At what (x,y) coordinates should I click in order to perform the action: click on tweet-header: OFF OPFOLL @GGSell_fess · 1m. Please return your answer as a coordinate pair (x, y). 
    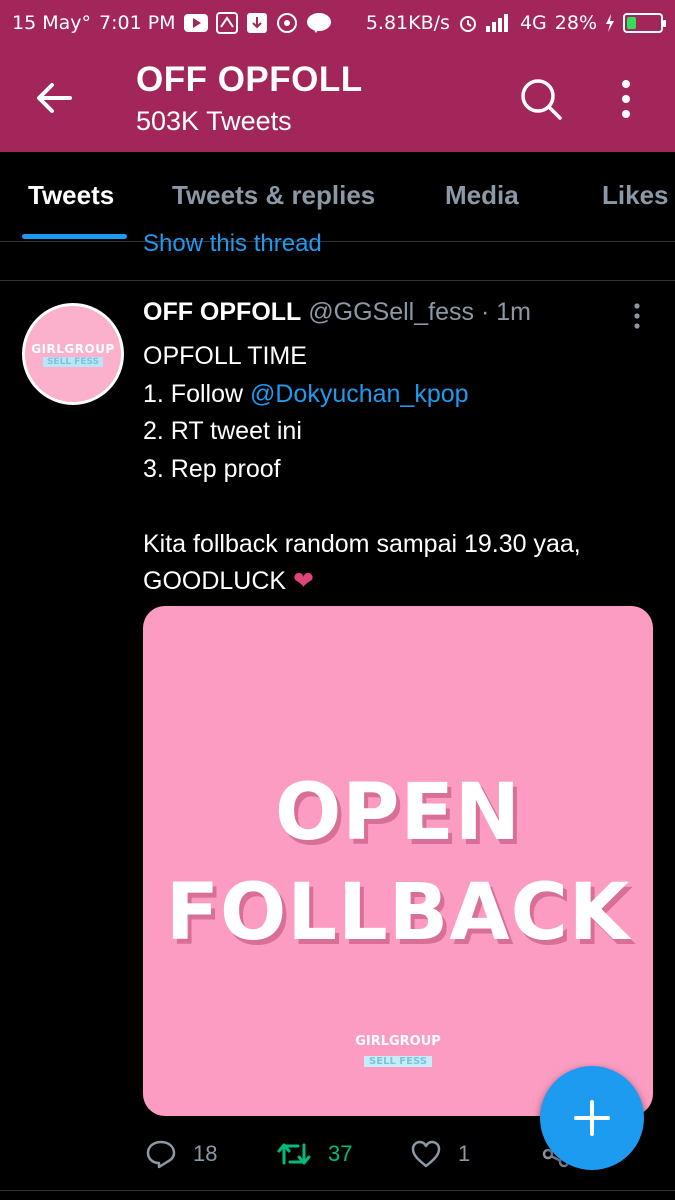
    Looking at the image, I should click on (337, 312).